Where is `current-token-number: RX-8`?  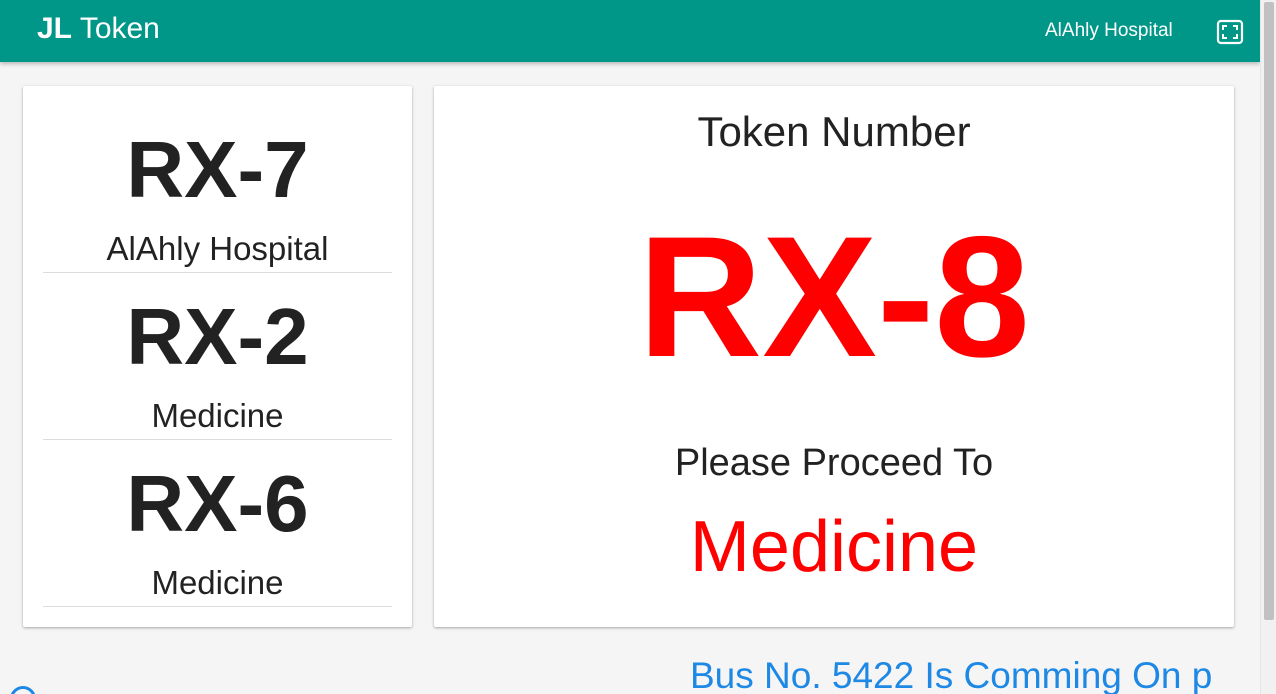
current-token-number: RX-8 is located at coordinates (834, 297).